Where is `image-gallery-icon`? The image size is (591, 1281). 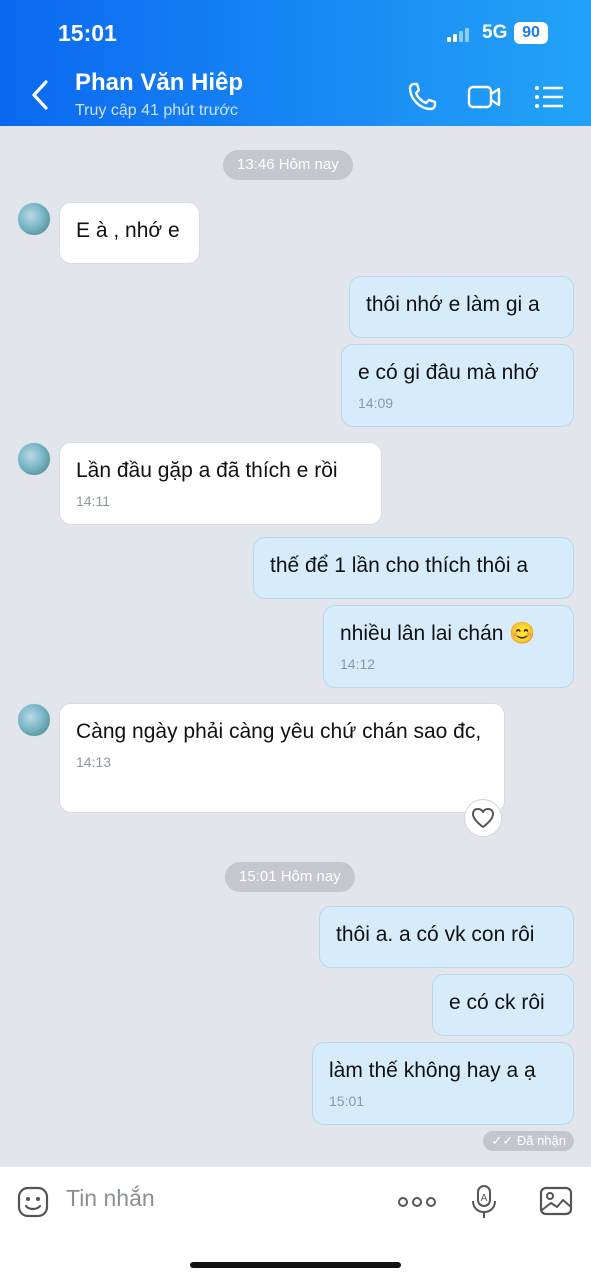 image-gallery-icon is located at coordinates (556, 1201).